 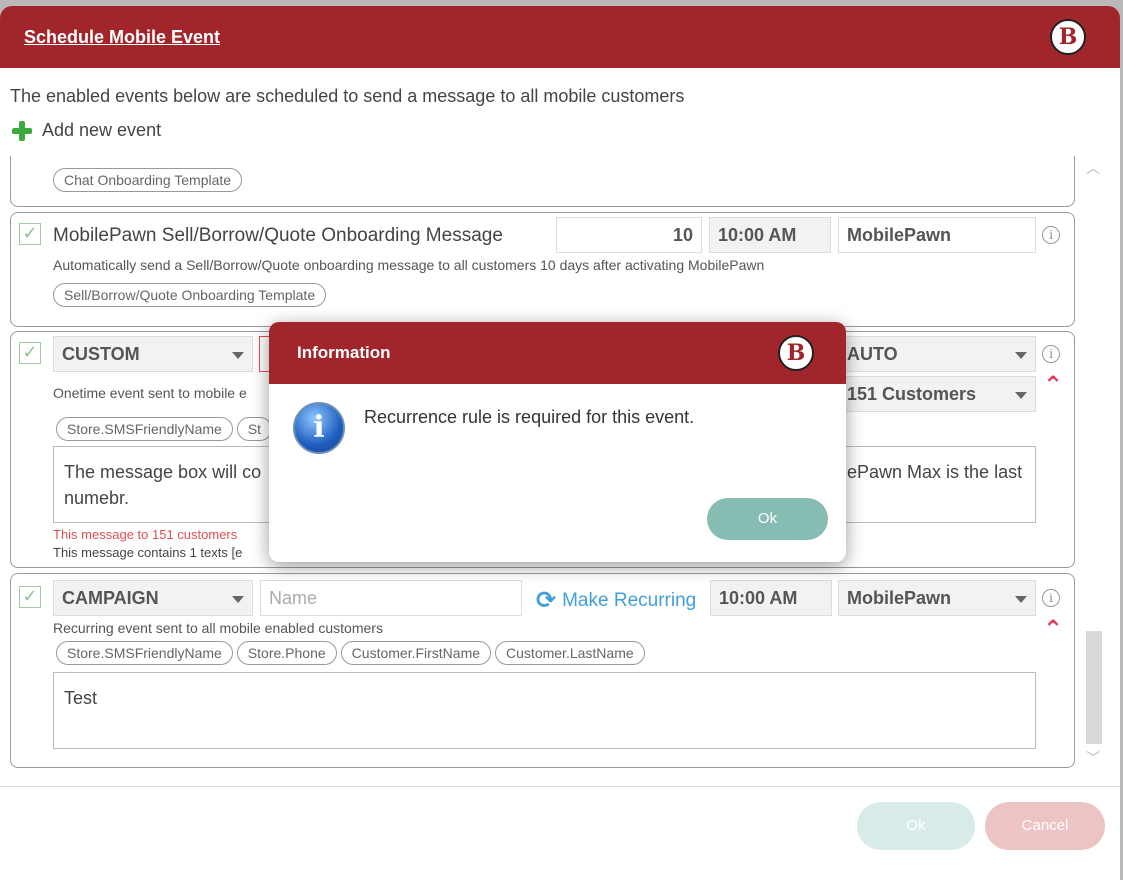 I want to click on ok-button: Ok, so click(x=916, y=826).